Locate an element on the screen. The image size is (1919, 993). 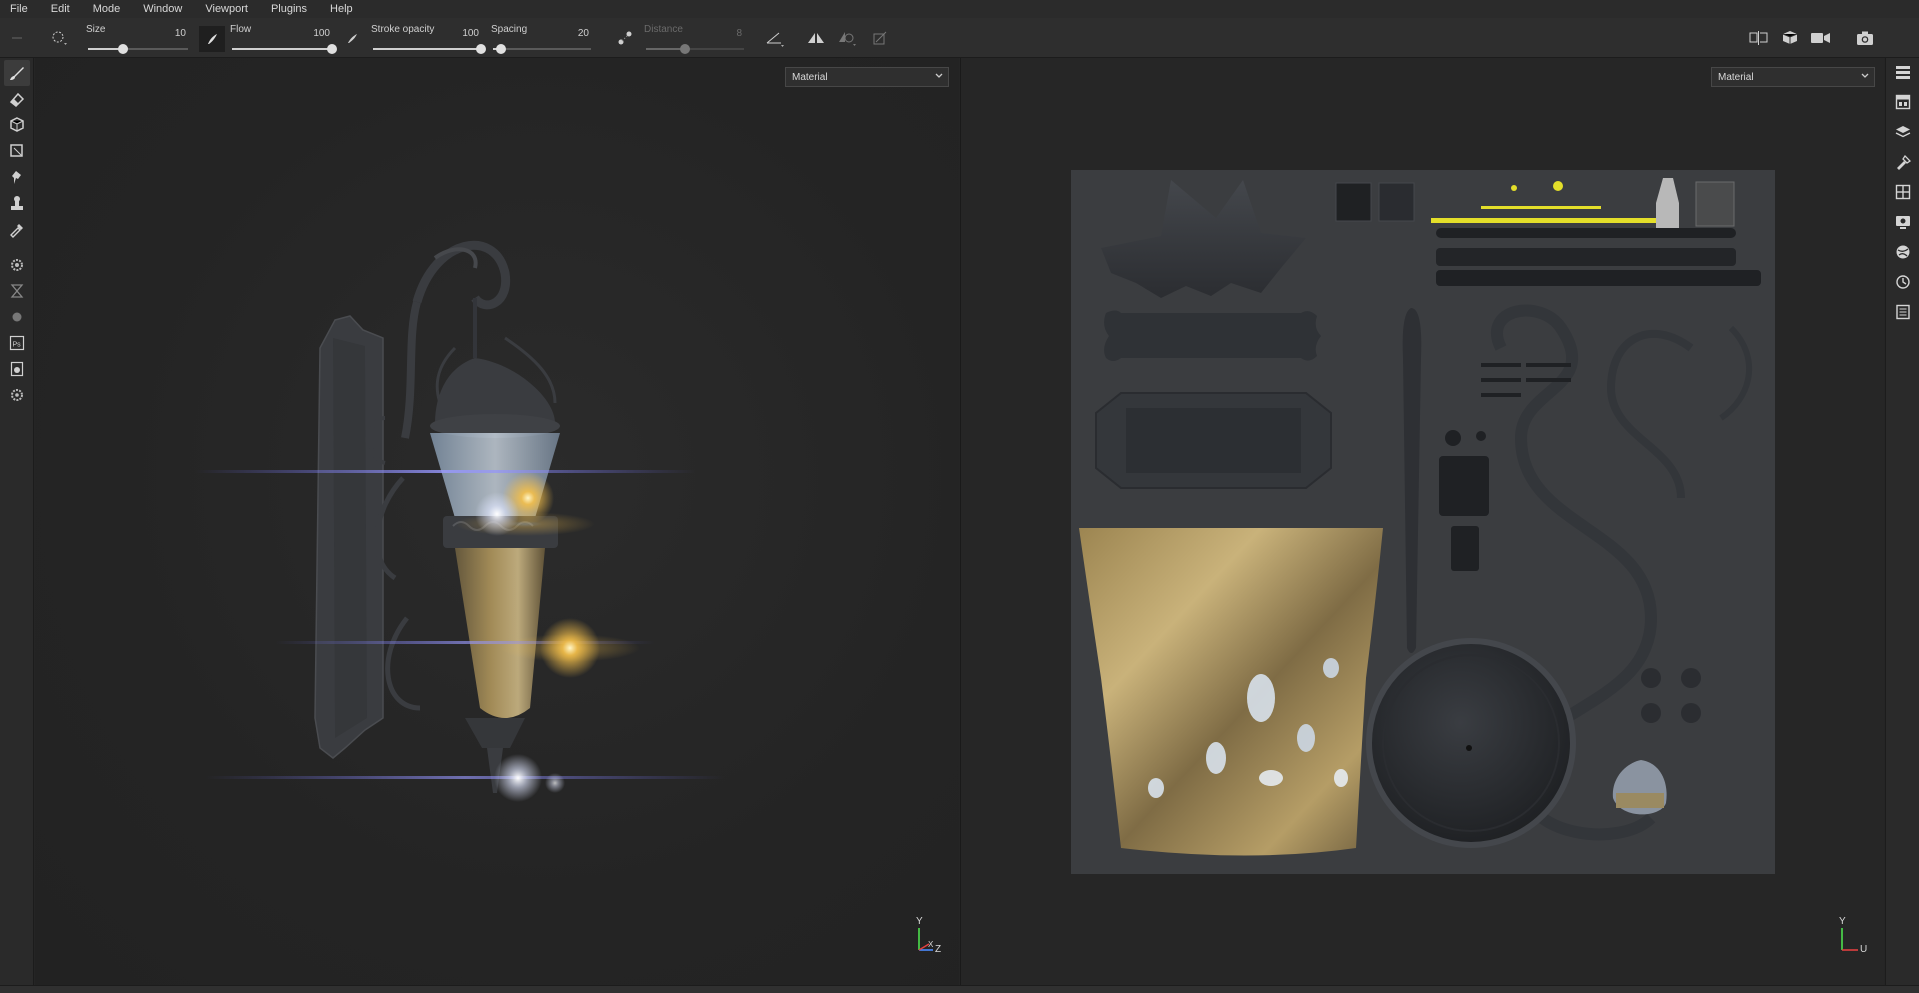
flow-fill is located at coordinates (282, 49).